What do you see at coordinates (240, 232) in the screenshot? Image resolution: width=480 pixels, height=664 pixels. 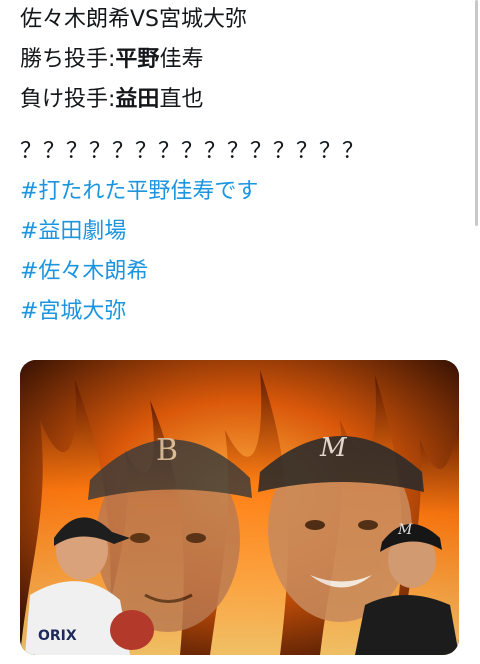 I see `hashtag-link: #益田劇場` at bounding box center [240, 232].